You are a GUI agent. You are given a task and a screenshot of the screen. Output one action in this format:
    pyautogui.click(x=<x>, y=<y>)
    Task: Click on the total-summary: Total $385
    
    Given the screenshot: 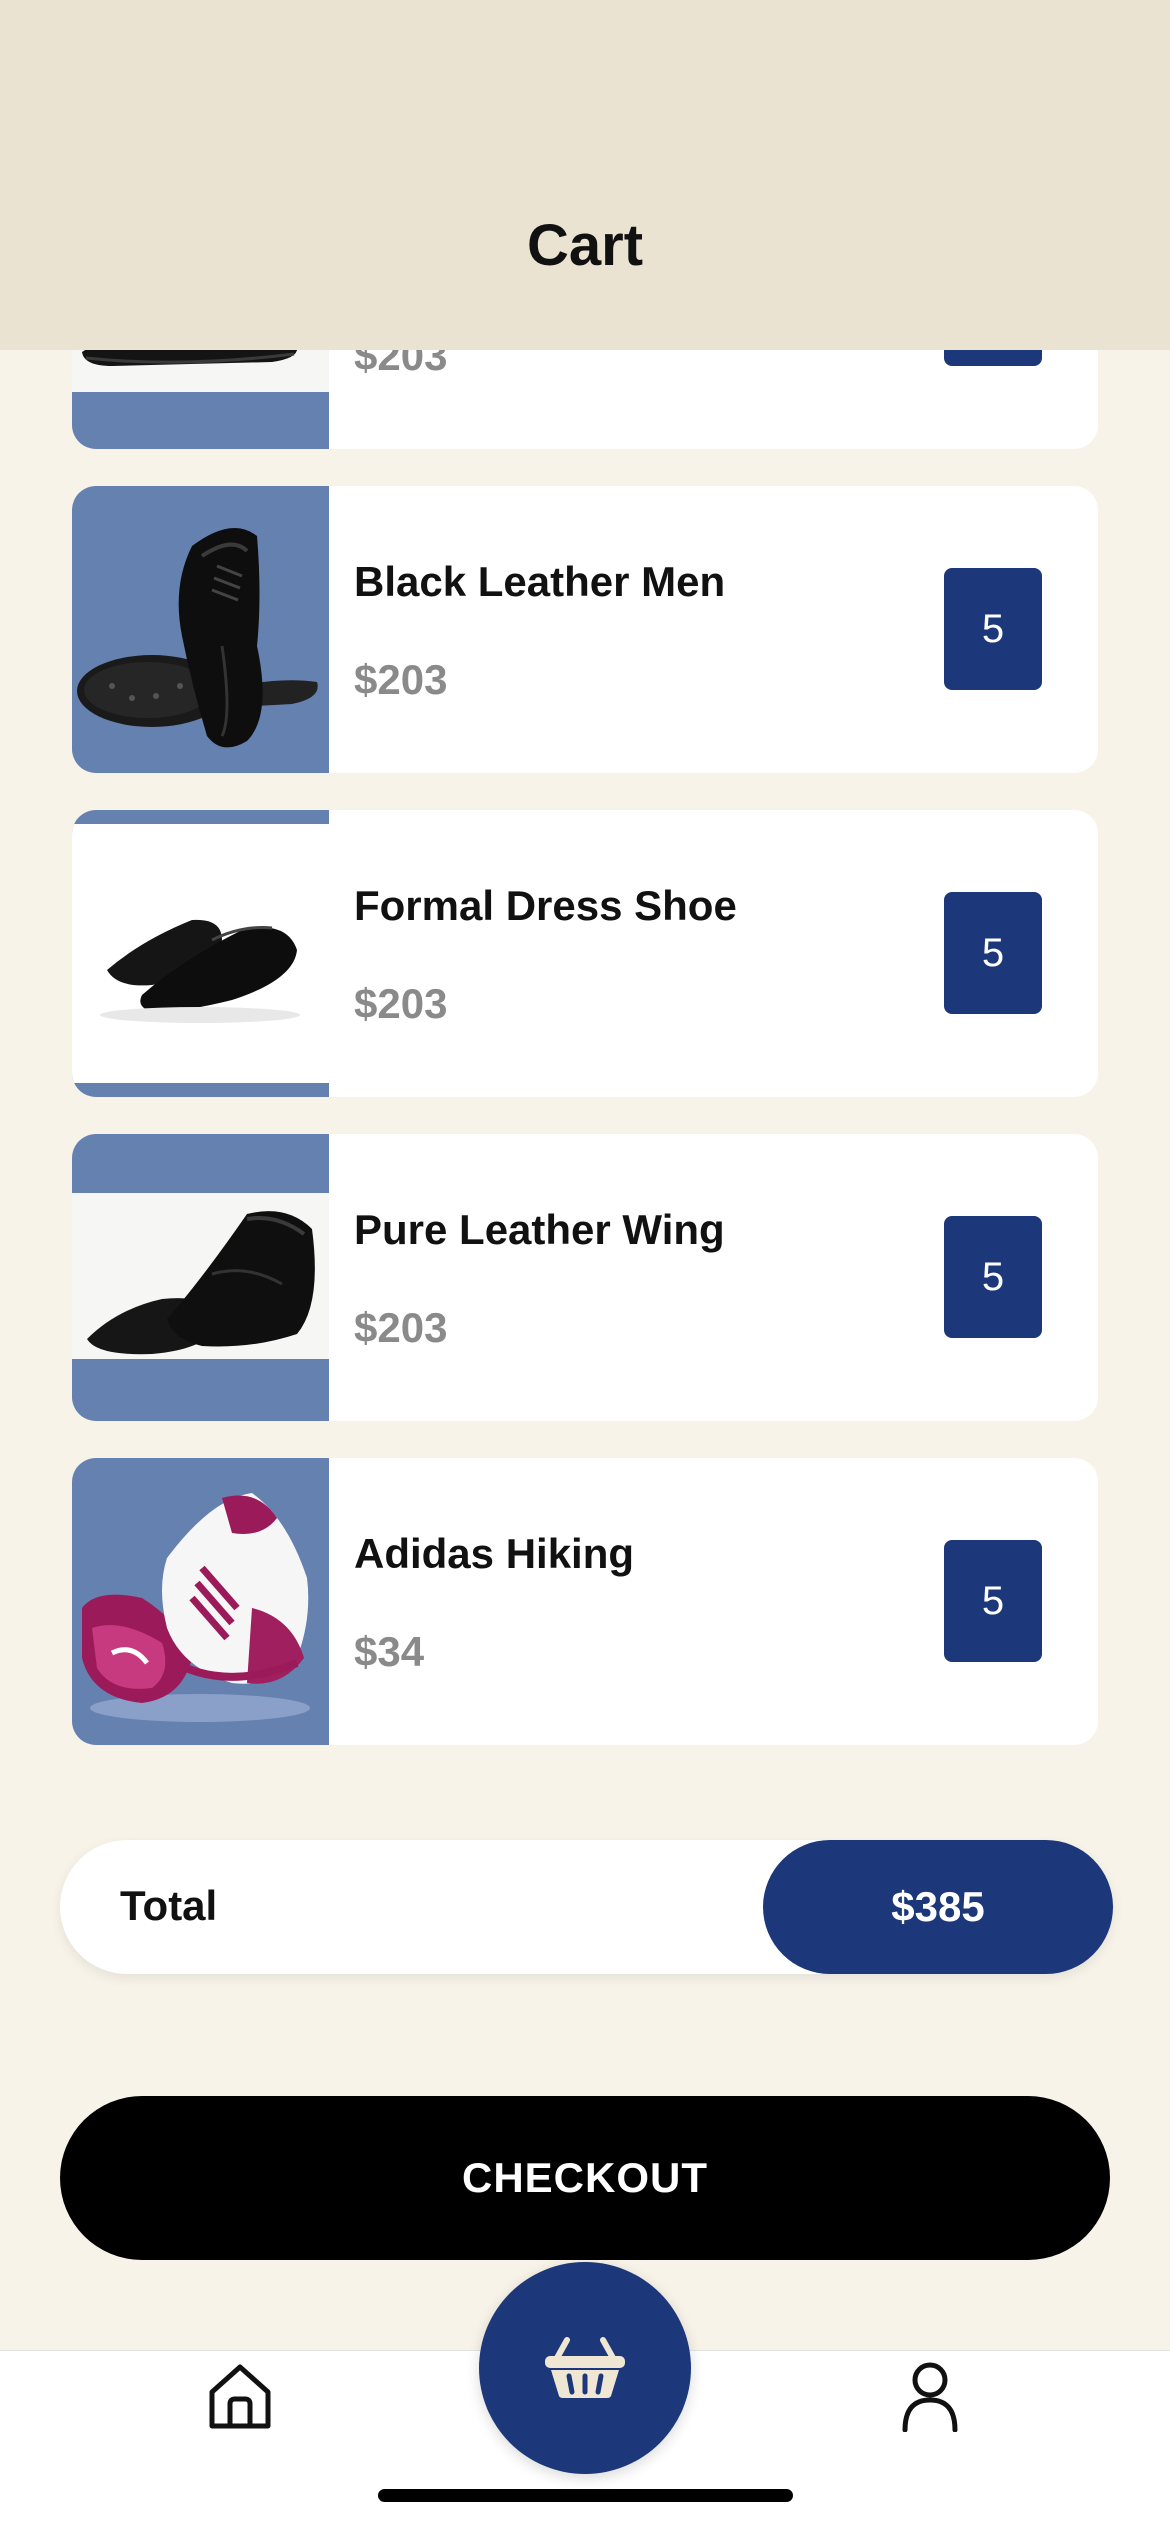 What is the action you would take?
    pyautogui.click(x=586, y=1907)
    